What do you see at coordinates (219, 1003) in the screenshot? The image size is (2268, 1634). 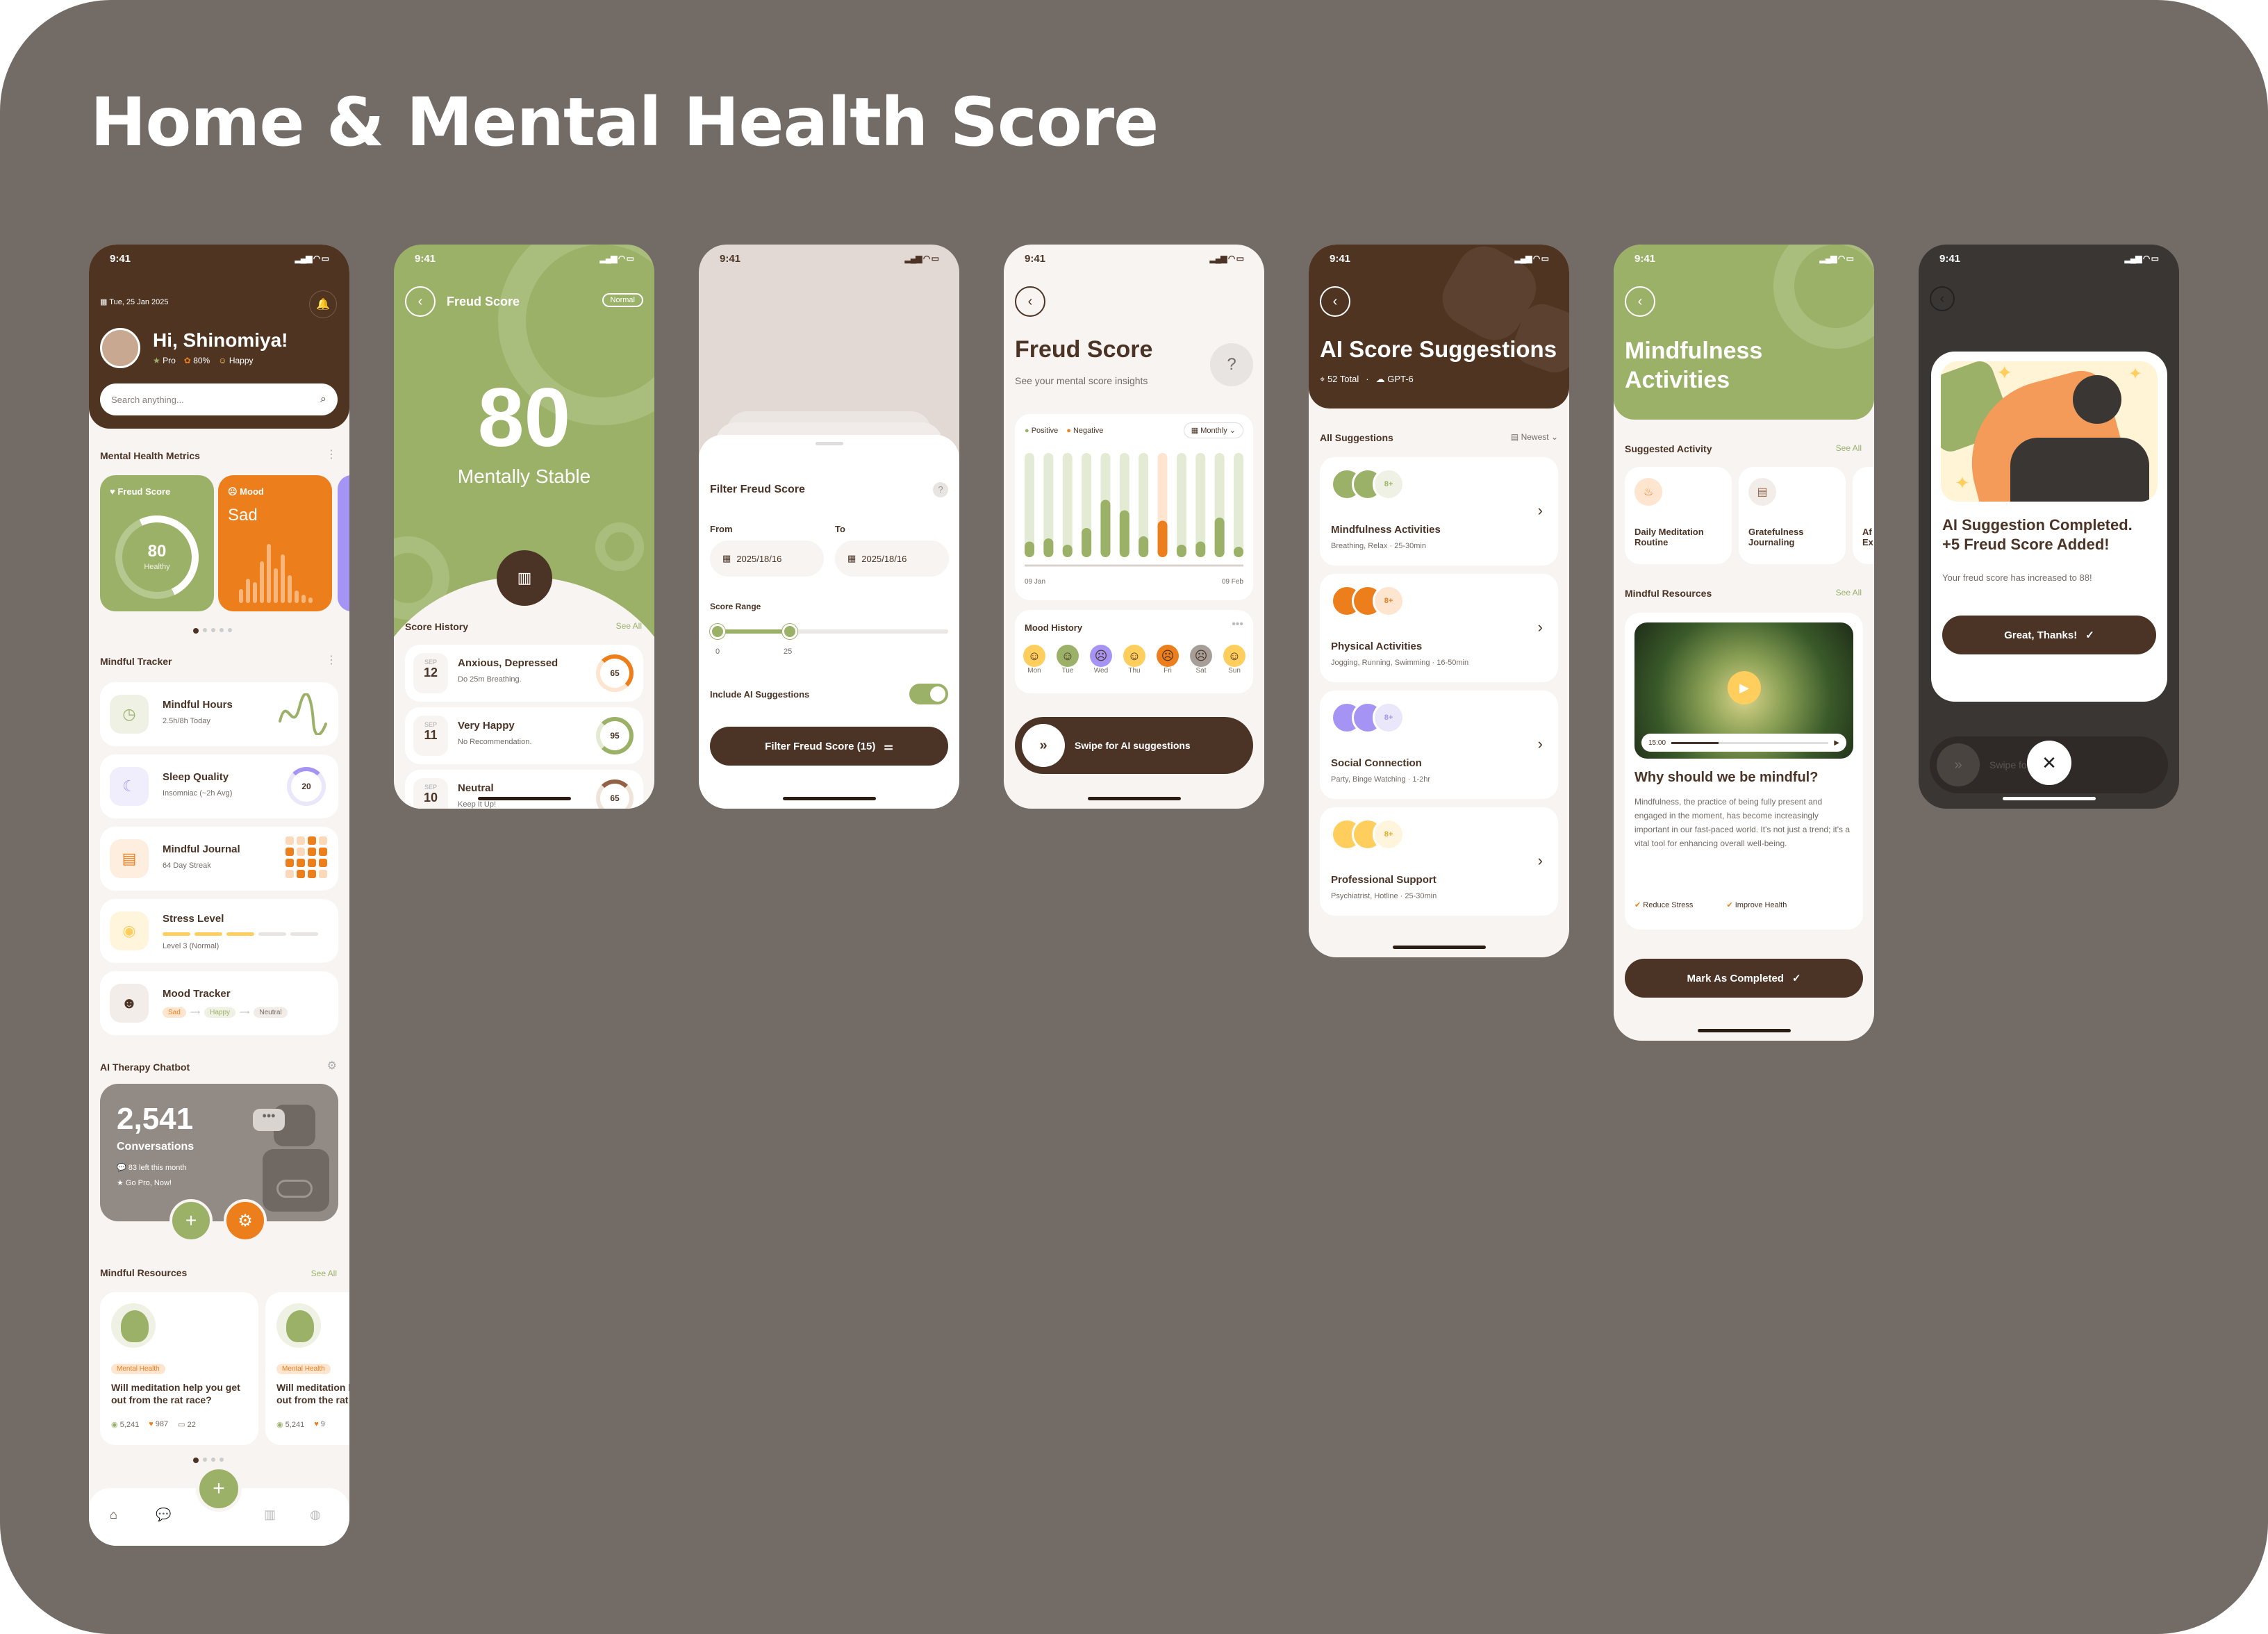 I see `tracker-mood: ☻ Mood Tracker Sad ⟶ Happy ⟶ Neutral` at bounding box center [219, 1003].